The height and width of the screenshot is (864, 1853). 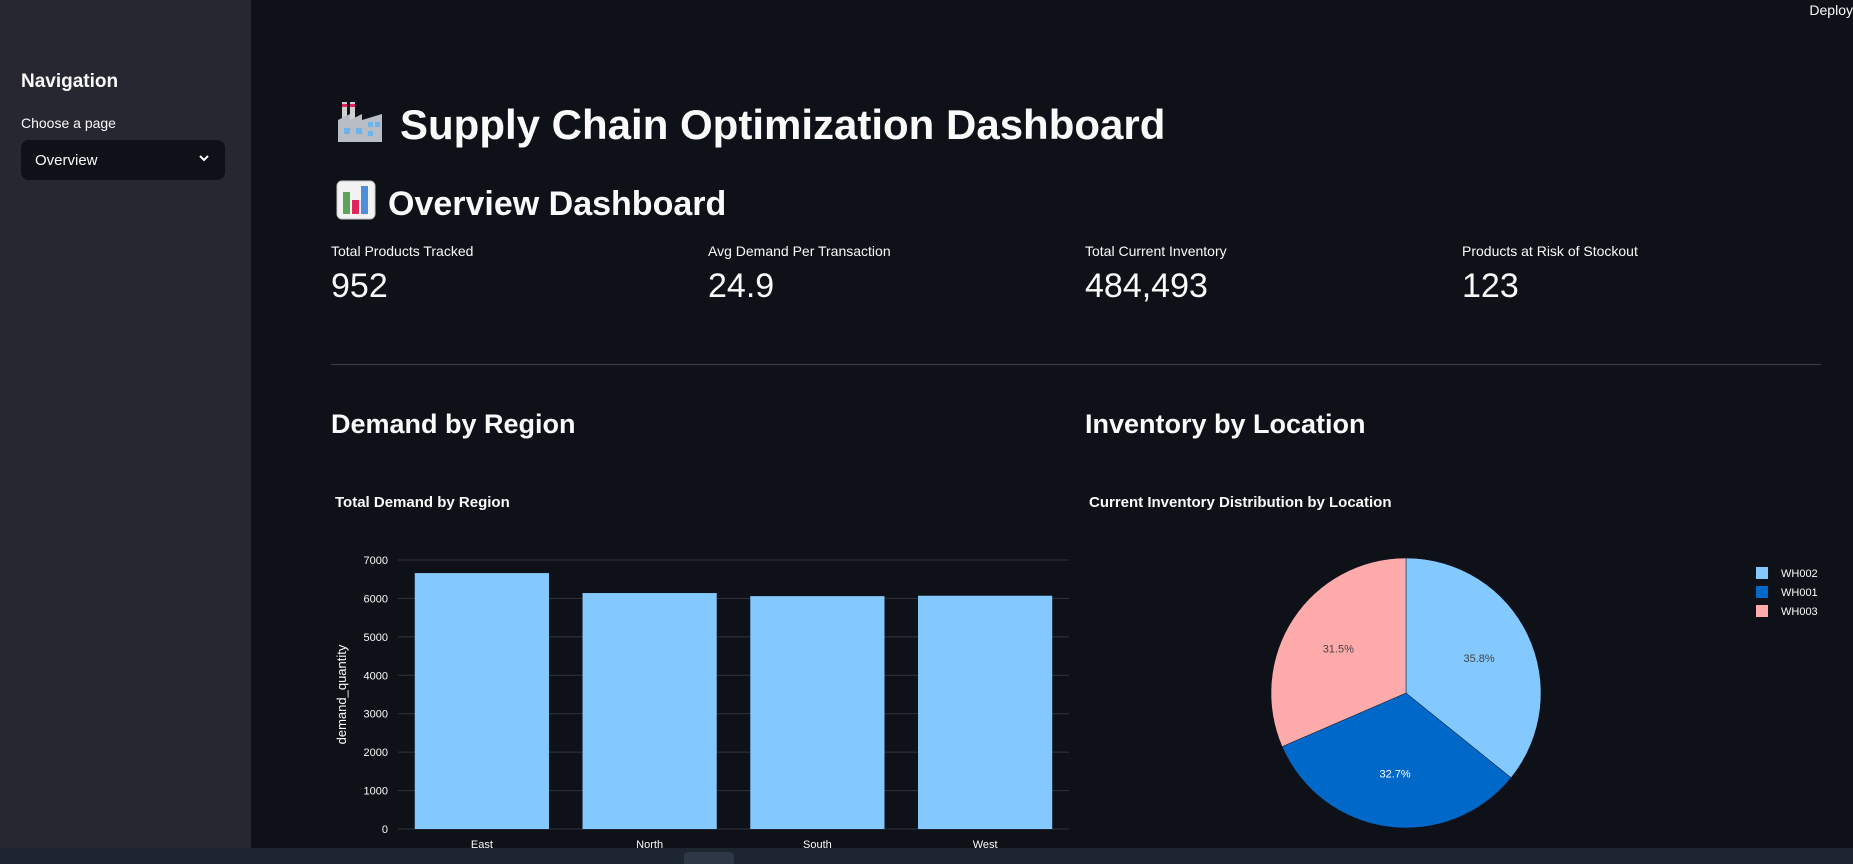 What do you see at coordinates (341, 694) in the screenshot?
I see `y-axis-label: demand_quantity` at bounding box center [341, 694].